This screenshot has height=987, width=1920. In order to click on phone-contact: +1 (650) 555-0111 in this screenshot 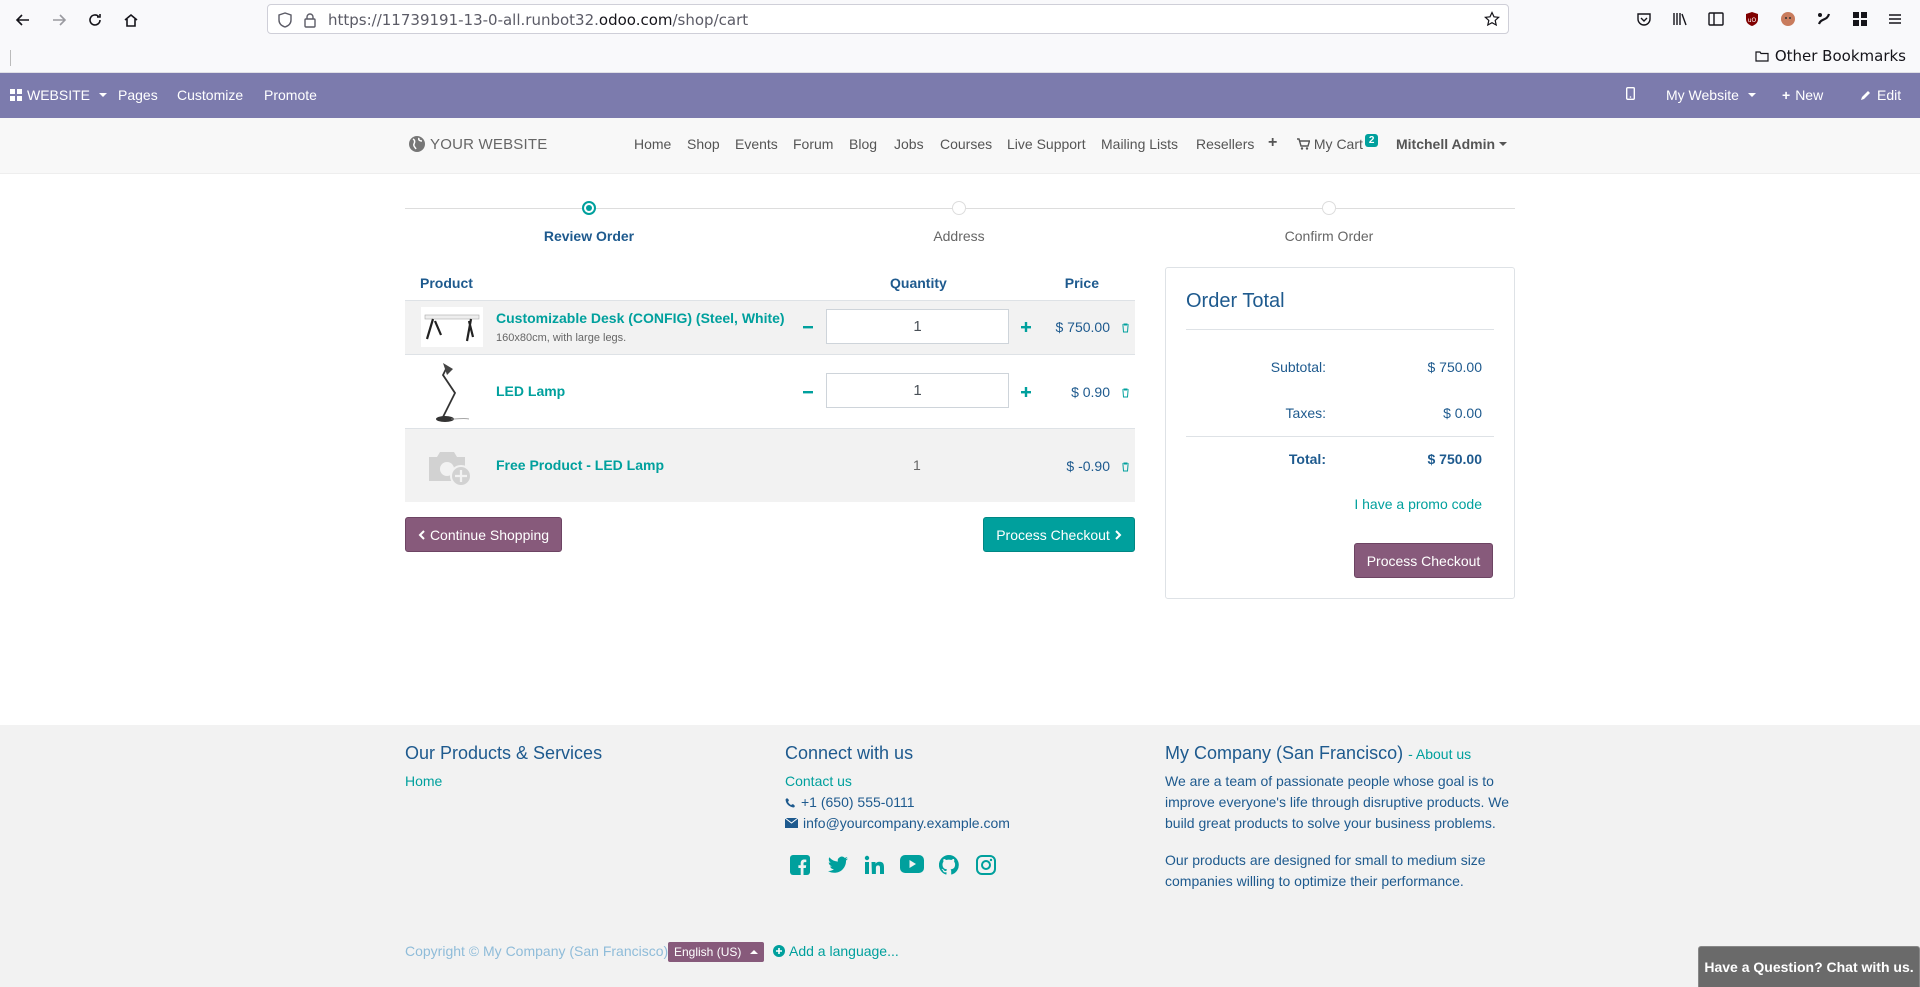, I will do `click(850, 802)`.